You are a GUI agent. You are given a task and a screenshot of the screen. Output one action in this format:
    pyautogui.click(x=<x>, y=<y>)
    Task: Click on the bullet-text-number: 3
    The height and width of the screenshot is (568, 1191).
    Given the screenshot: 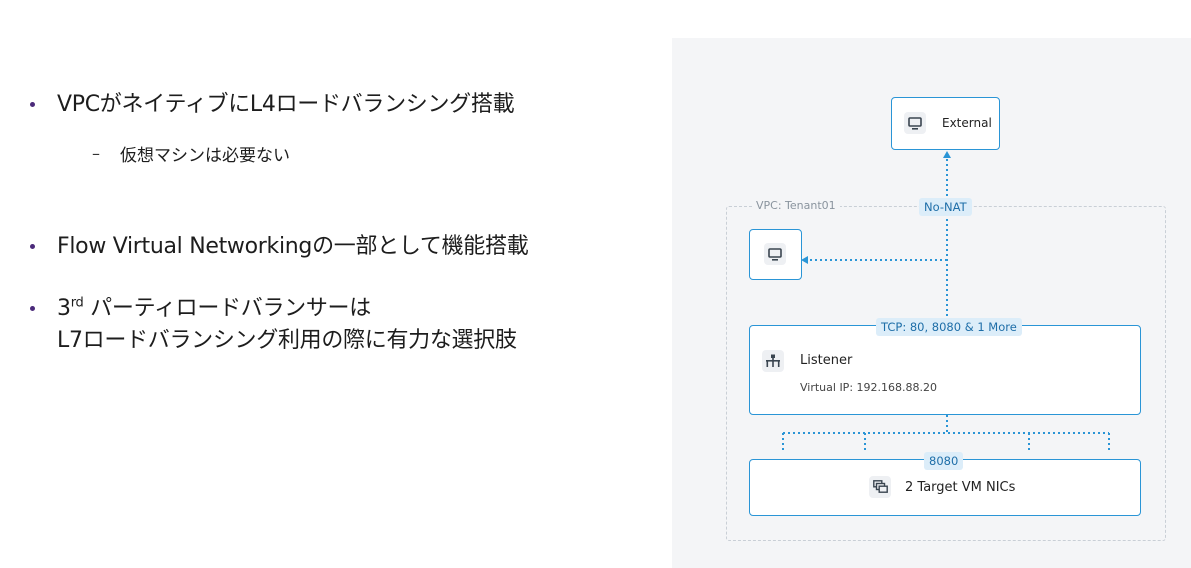 What is the action you would take?
    pyautogui.click(x=64, y=308)
    